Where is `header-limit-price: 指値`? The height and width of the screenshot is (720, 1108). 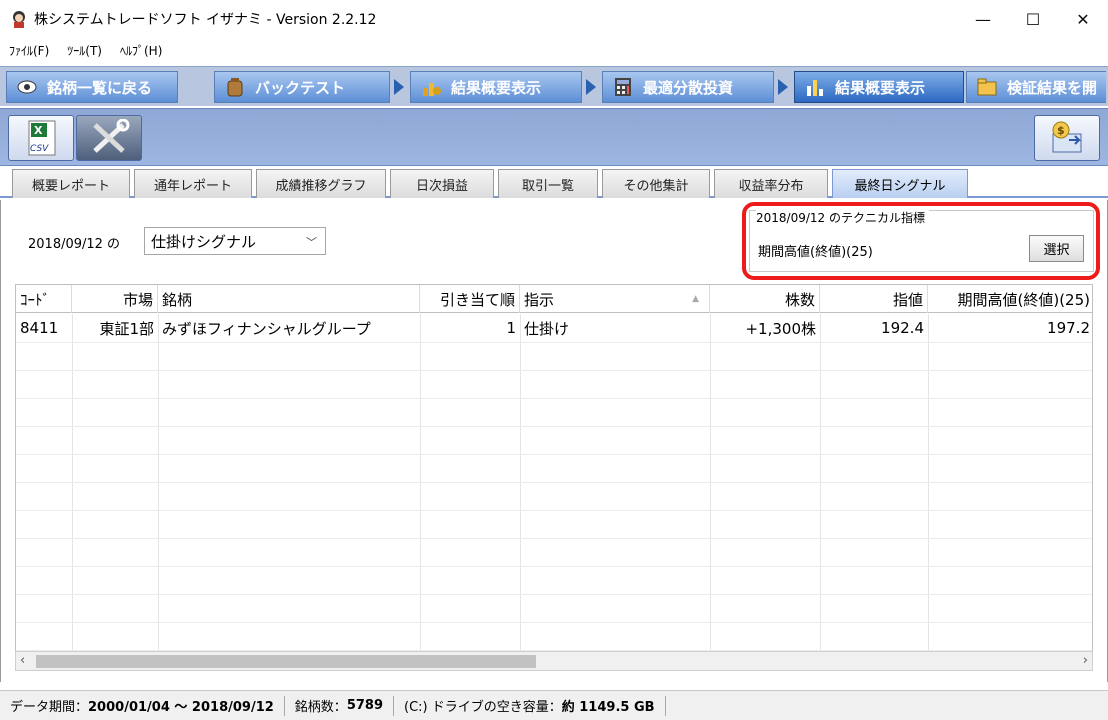 header-limit-price: 指値 is located at coordinates (874, 299).